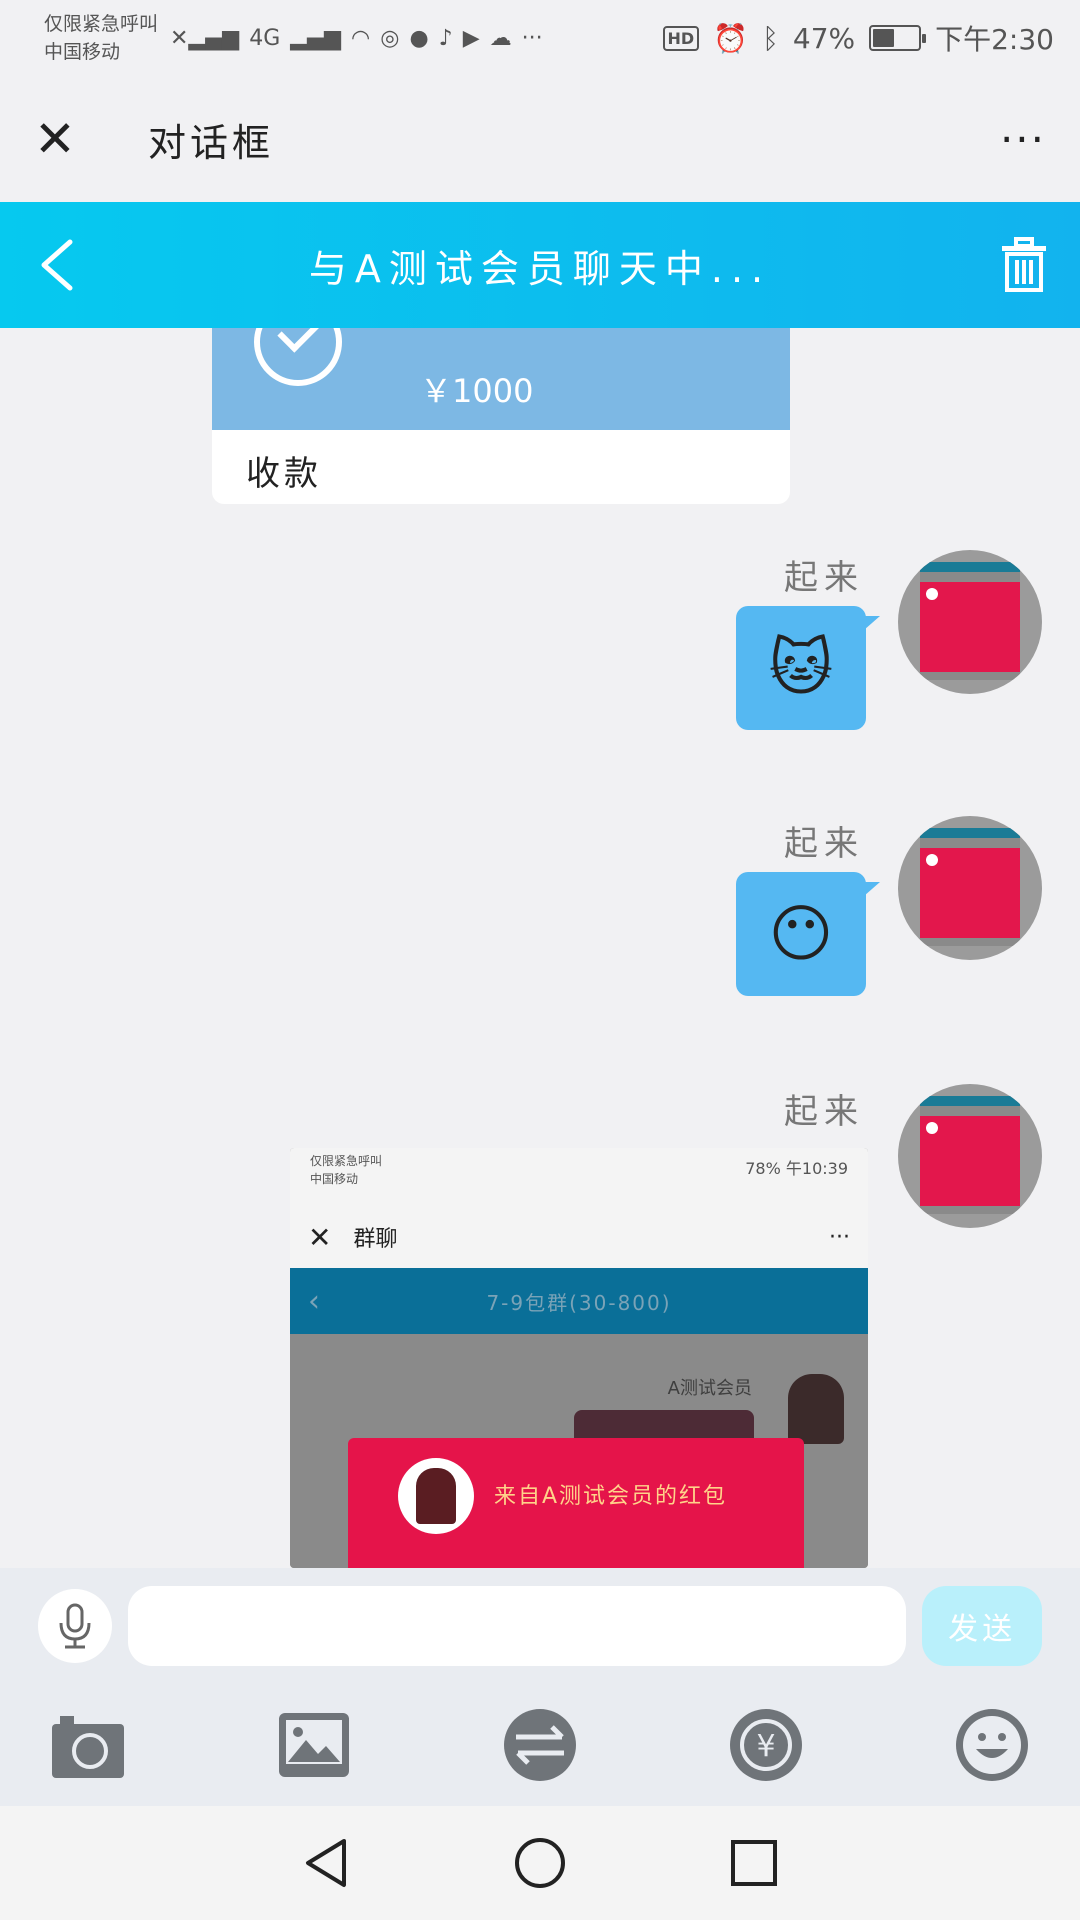 This screenshot has width=1080, height=1920. I want to click on network-type: 4G, so click(265, 38).